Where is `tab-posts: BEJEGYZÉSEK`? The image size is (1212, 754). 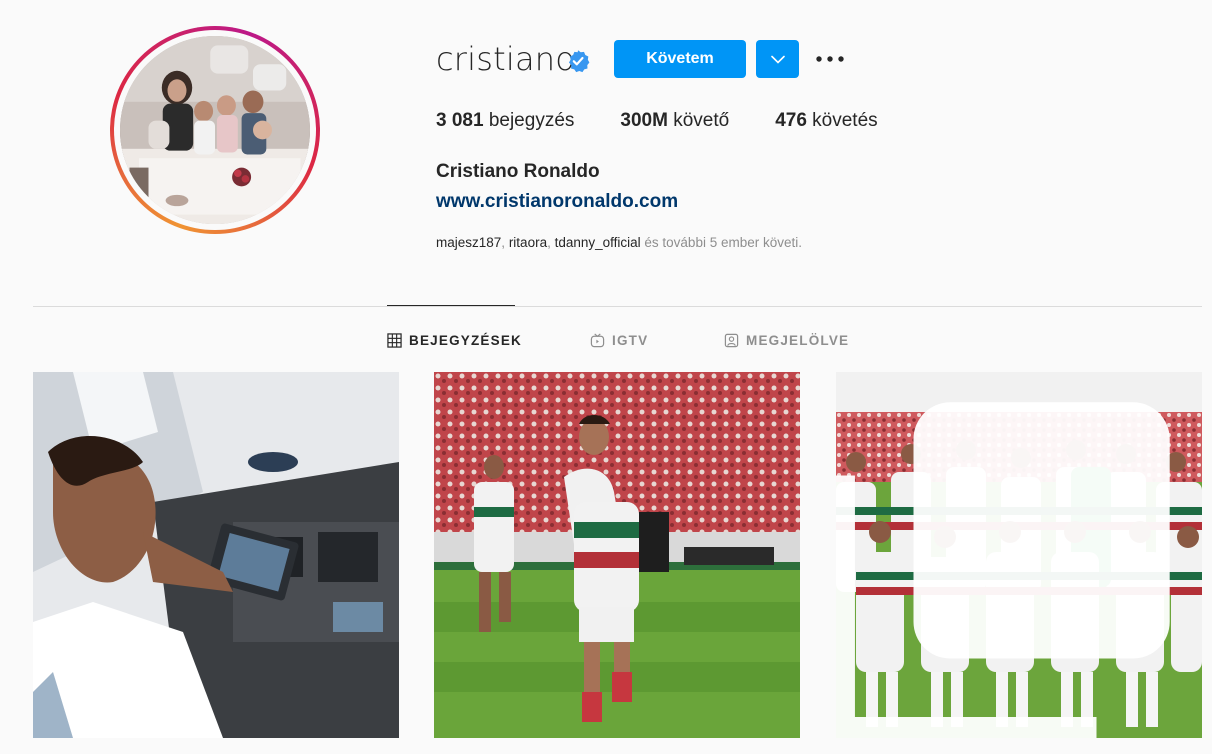
tab-posts: BEJEGYZÉSEK is located at coordinates (454, 340).